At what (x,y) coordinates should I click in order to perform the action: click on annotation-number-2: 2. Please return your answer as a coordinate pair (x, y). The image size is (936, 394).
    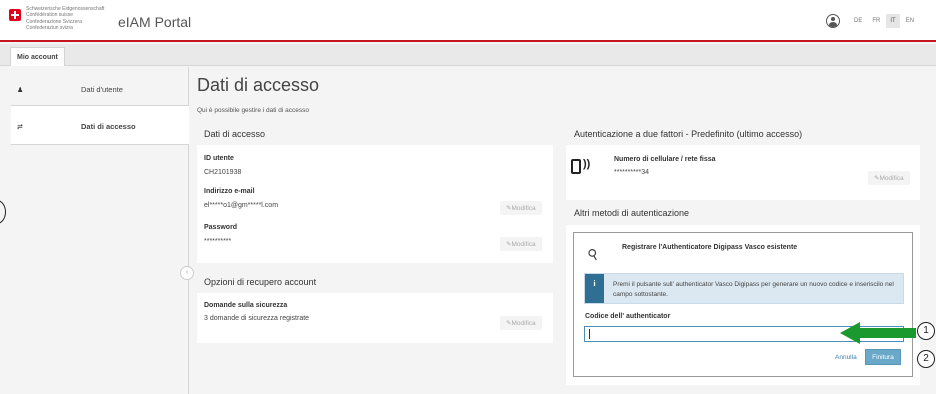
    Looking at the image, I should click on (926, 359).